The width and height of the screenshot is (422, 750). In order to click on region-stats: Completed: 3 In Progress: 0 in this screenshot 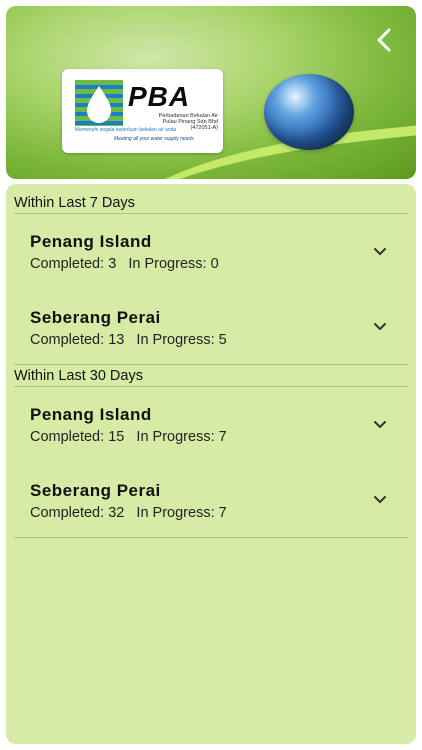, I will do `click(124, 264)`.